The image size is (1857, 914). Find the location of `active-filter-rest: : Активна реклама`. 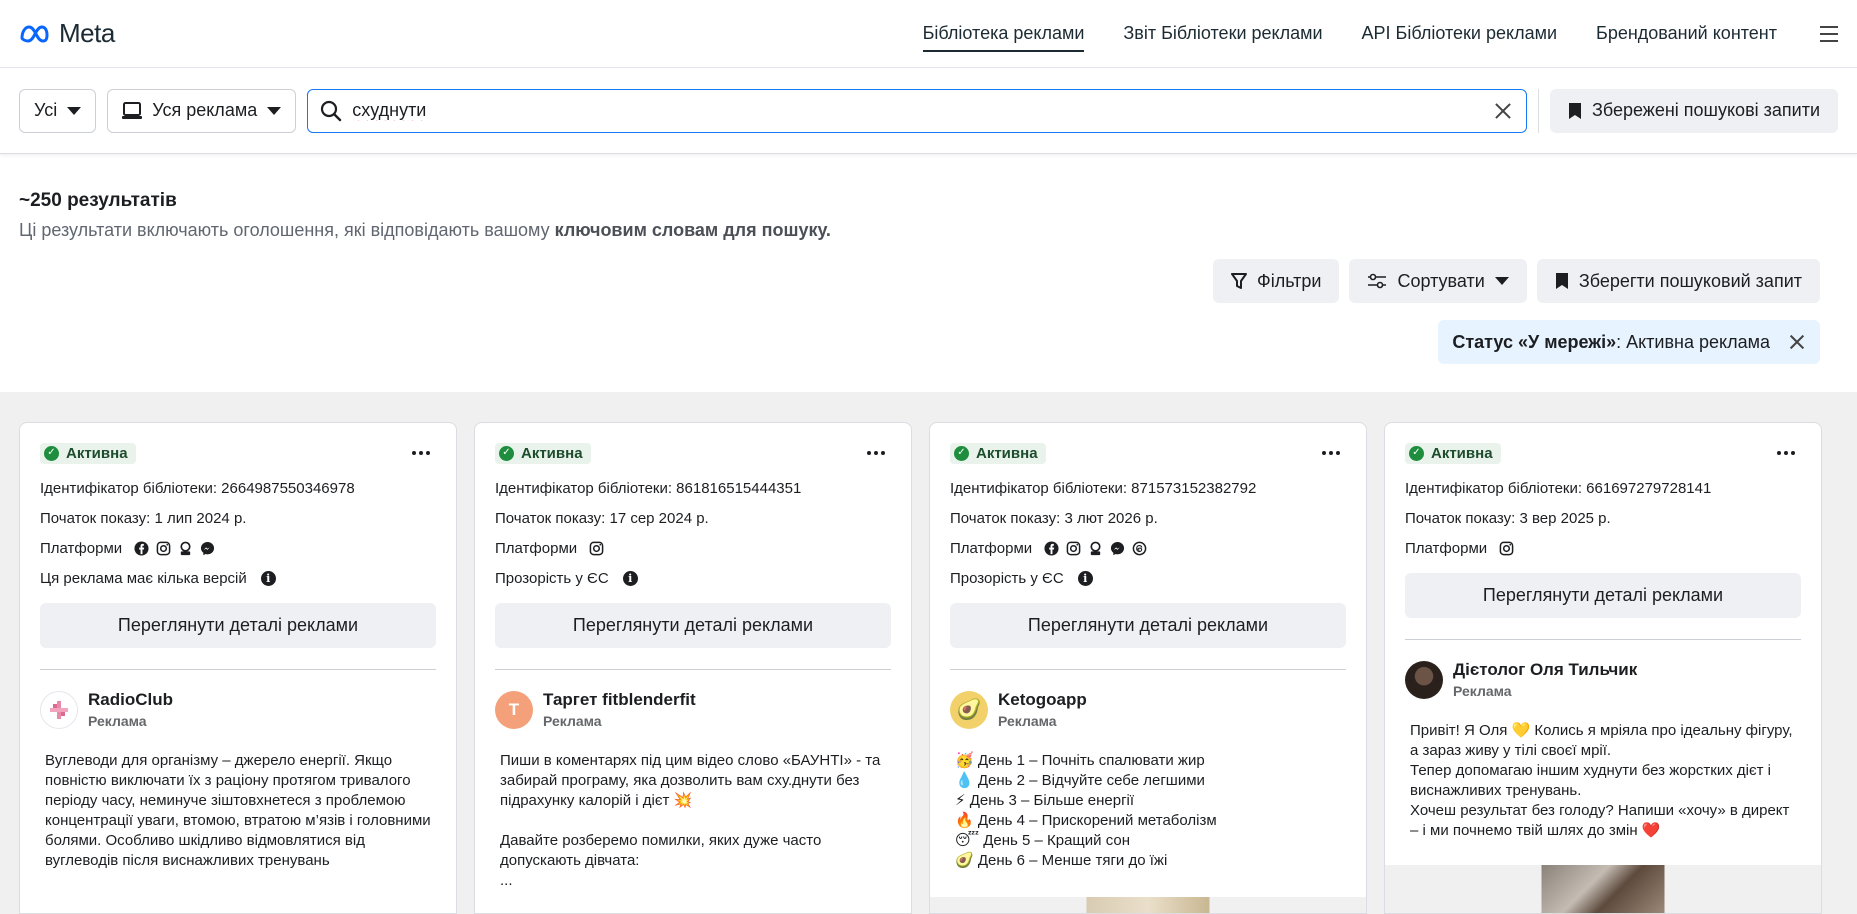

active-filter-rest: : Активна реклама is located at coordinates (1693, 341).